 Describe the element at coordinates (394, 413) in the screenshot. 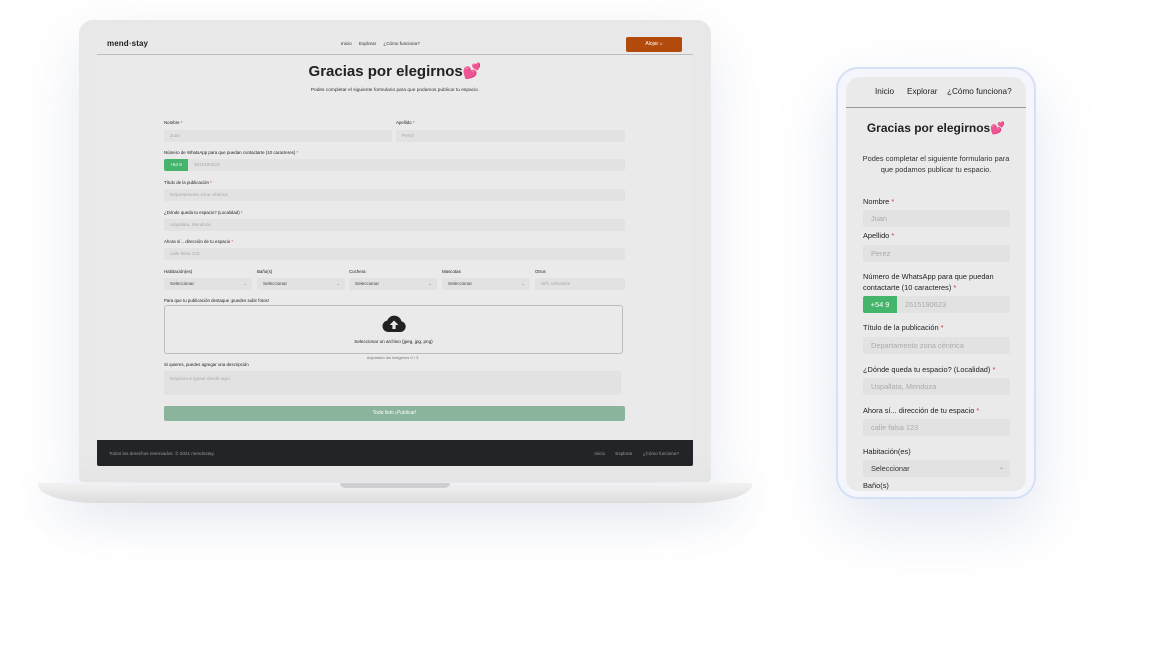

I see `publicar-button: Todo listo ¡Publicar!` at that location.